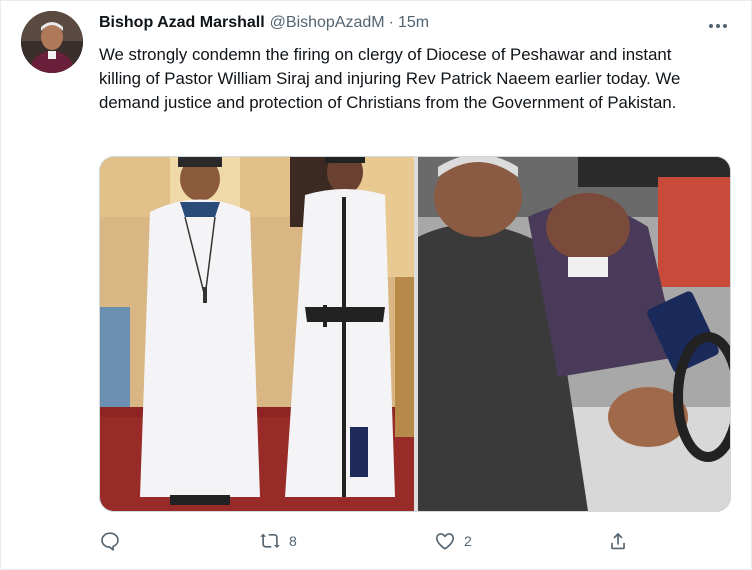  I want to click on like-icon, so click(445, 541).